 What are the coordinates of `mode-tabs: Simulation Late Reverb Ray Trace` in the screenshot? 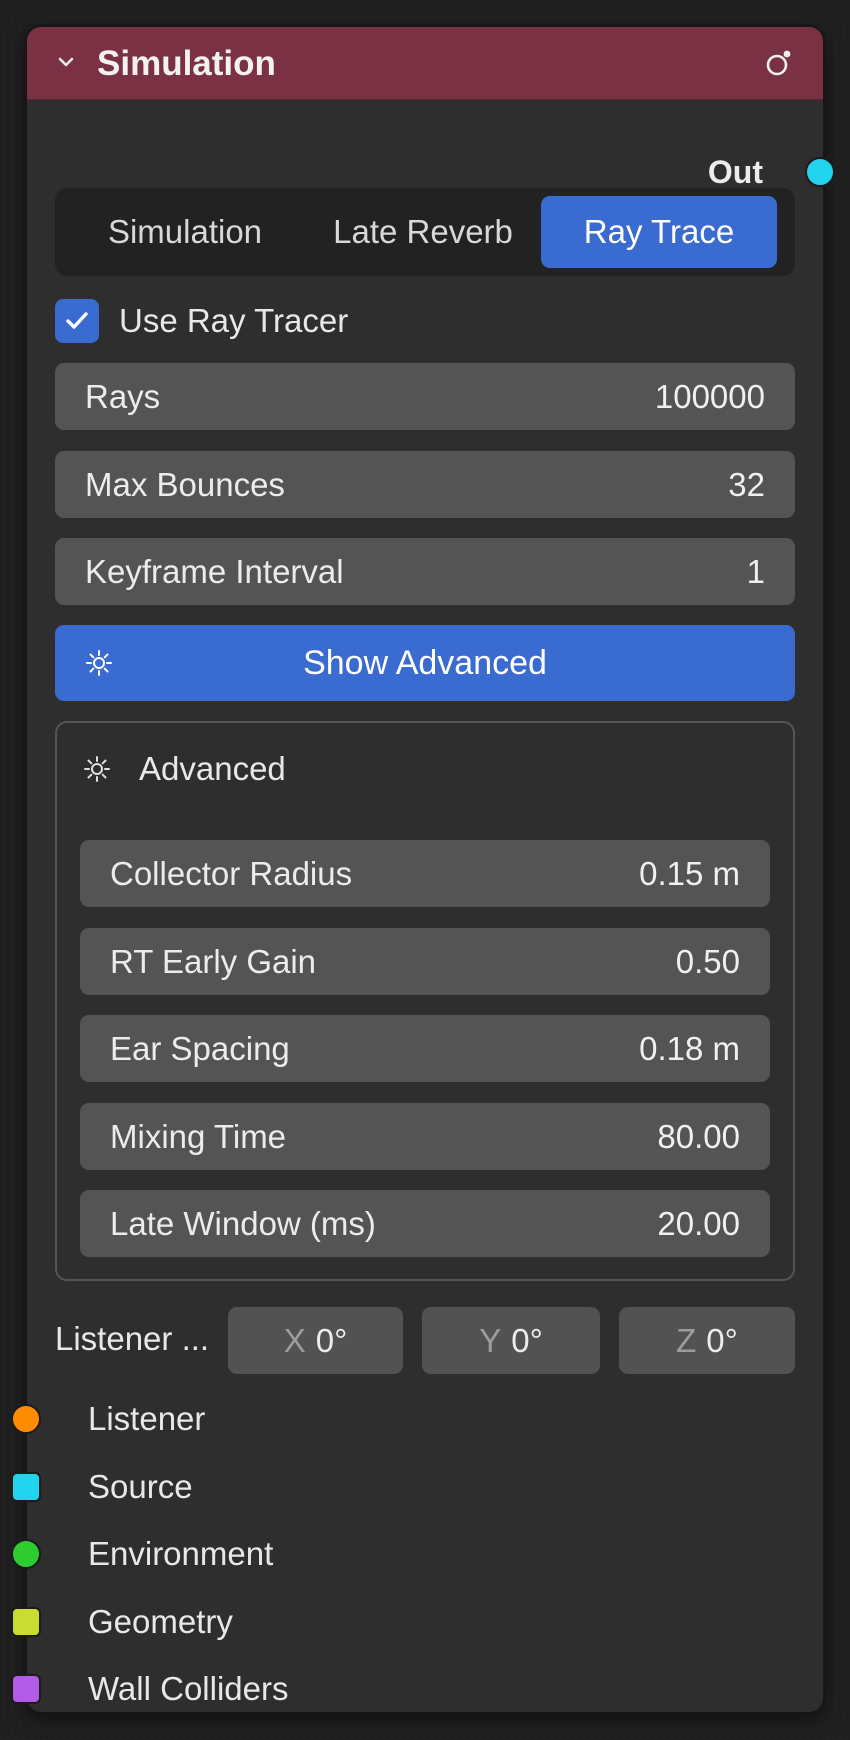 It's located at (425, 232).